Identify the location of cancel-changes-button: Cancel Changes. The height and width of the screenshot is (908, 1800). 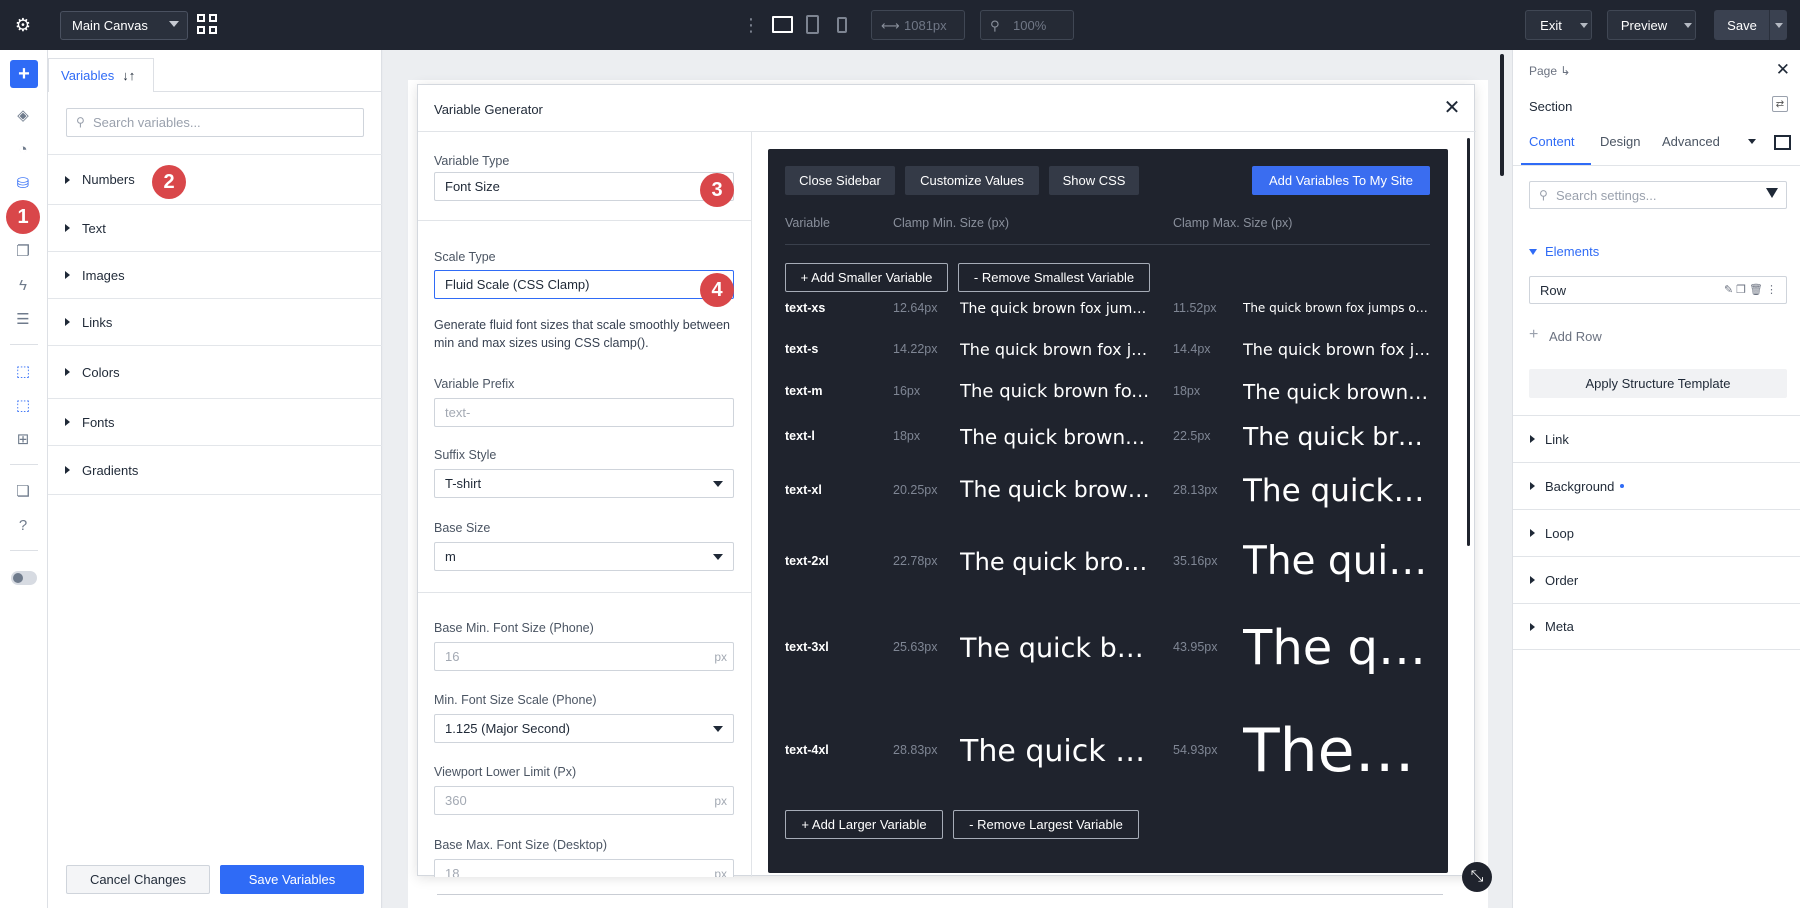
(138, 879).